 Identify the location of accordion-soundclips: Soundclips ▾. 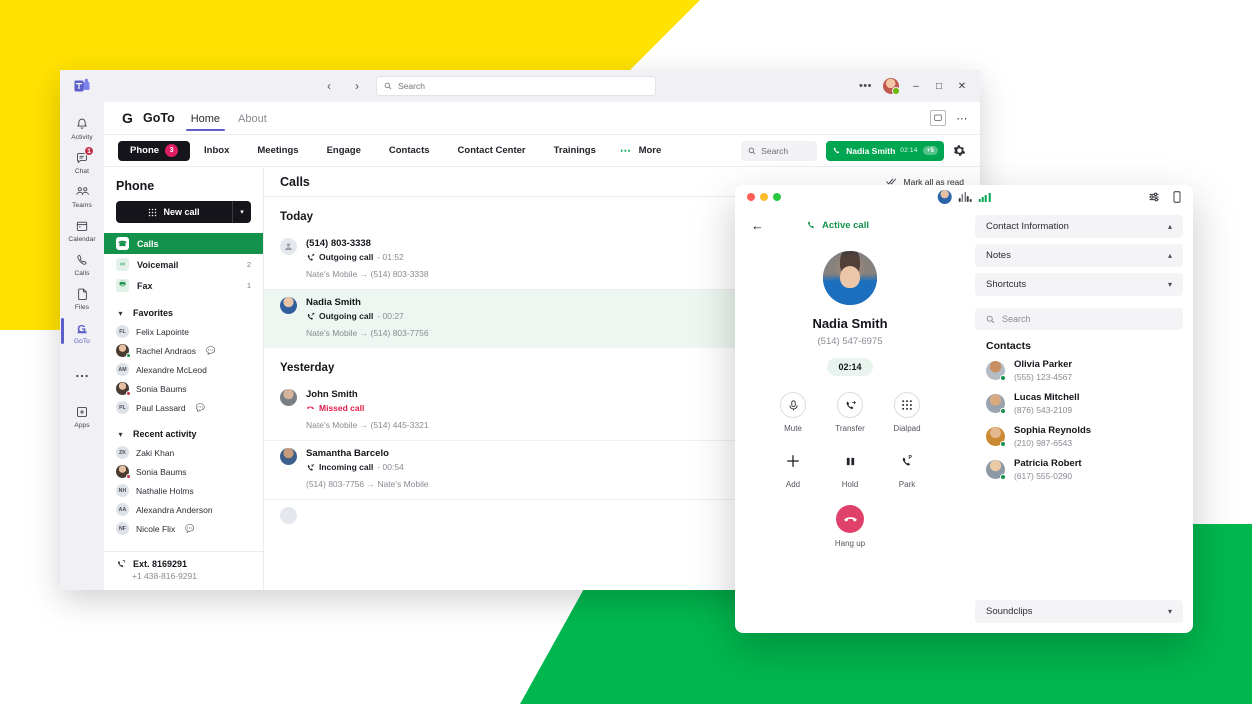
(1079, 611).